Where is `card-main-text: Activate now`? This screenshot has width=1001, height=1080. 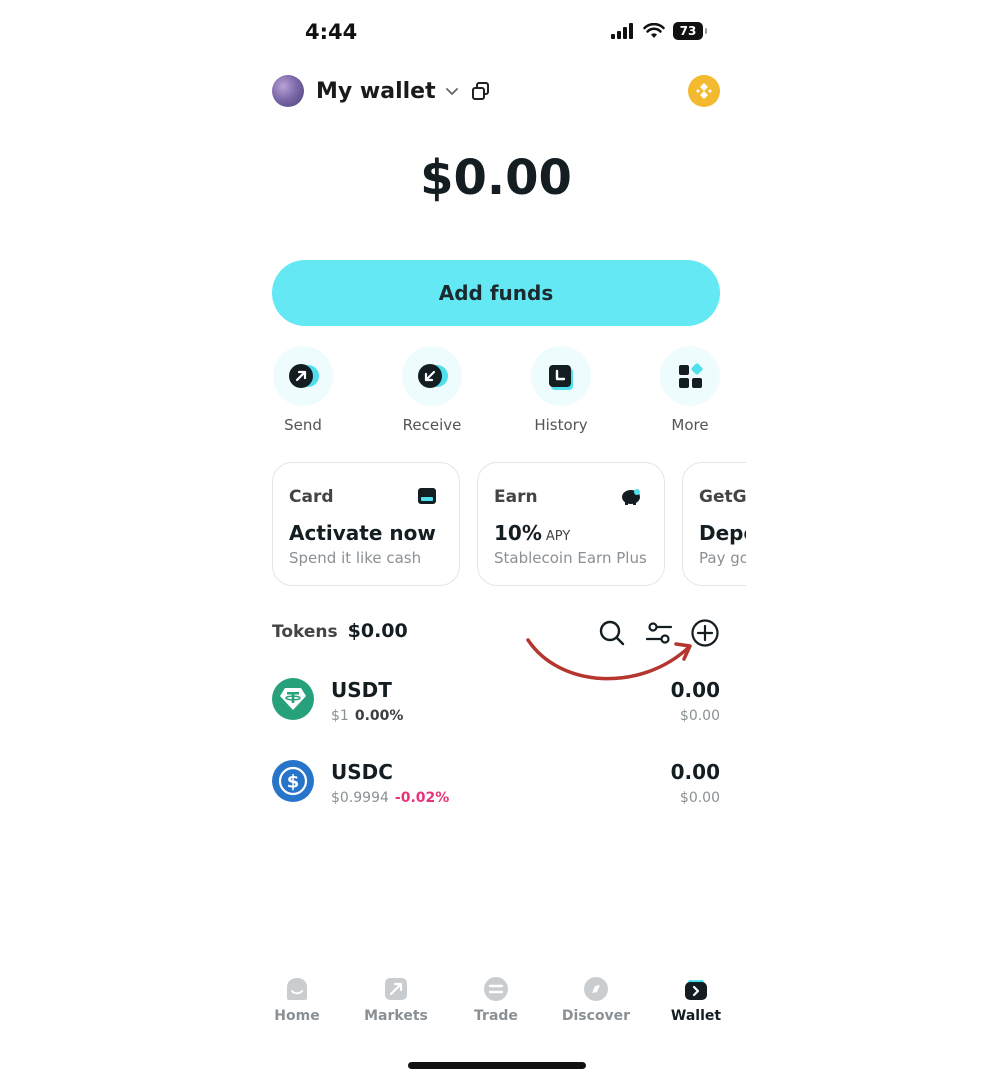 card-main-text: Activate now is located at coordinates (362, 533).